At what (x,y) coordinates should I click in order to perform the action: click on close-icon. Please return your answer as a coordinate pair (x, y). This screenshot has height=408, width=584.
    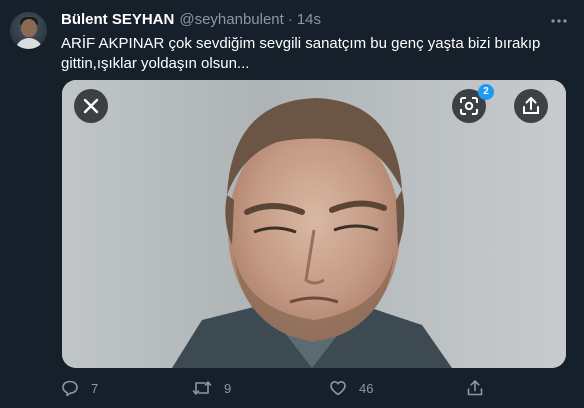
    Looking at the image, I should click on (91, 106).